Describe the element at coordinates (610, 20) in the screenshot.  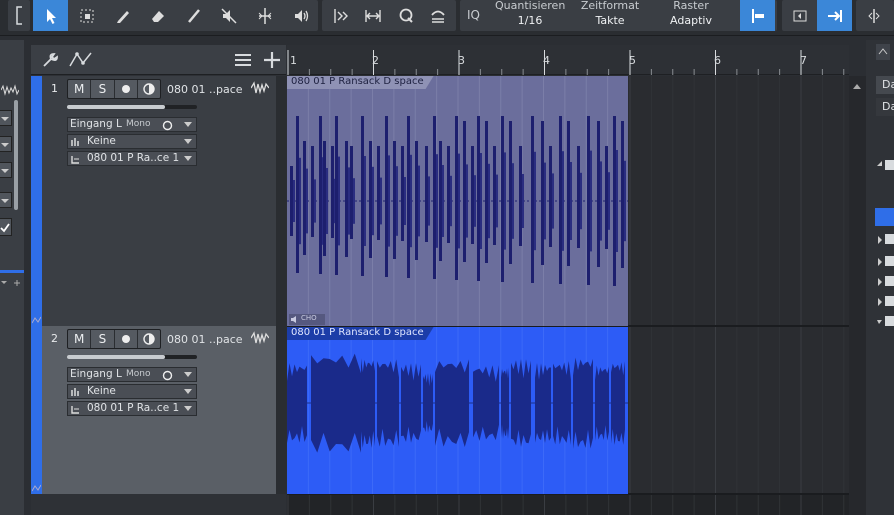
I see `timebase-value: Takte` at that location.